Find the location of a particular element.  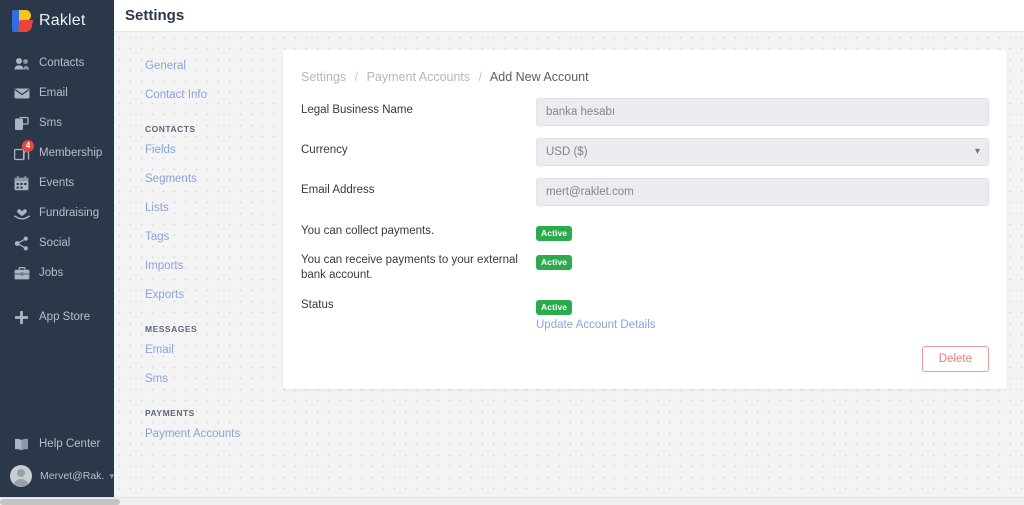

breadcrumb-payment-accounts: Payment Accounts is located at coordinates (419, 77).